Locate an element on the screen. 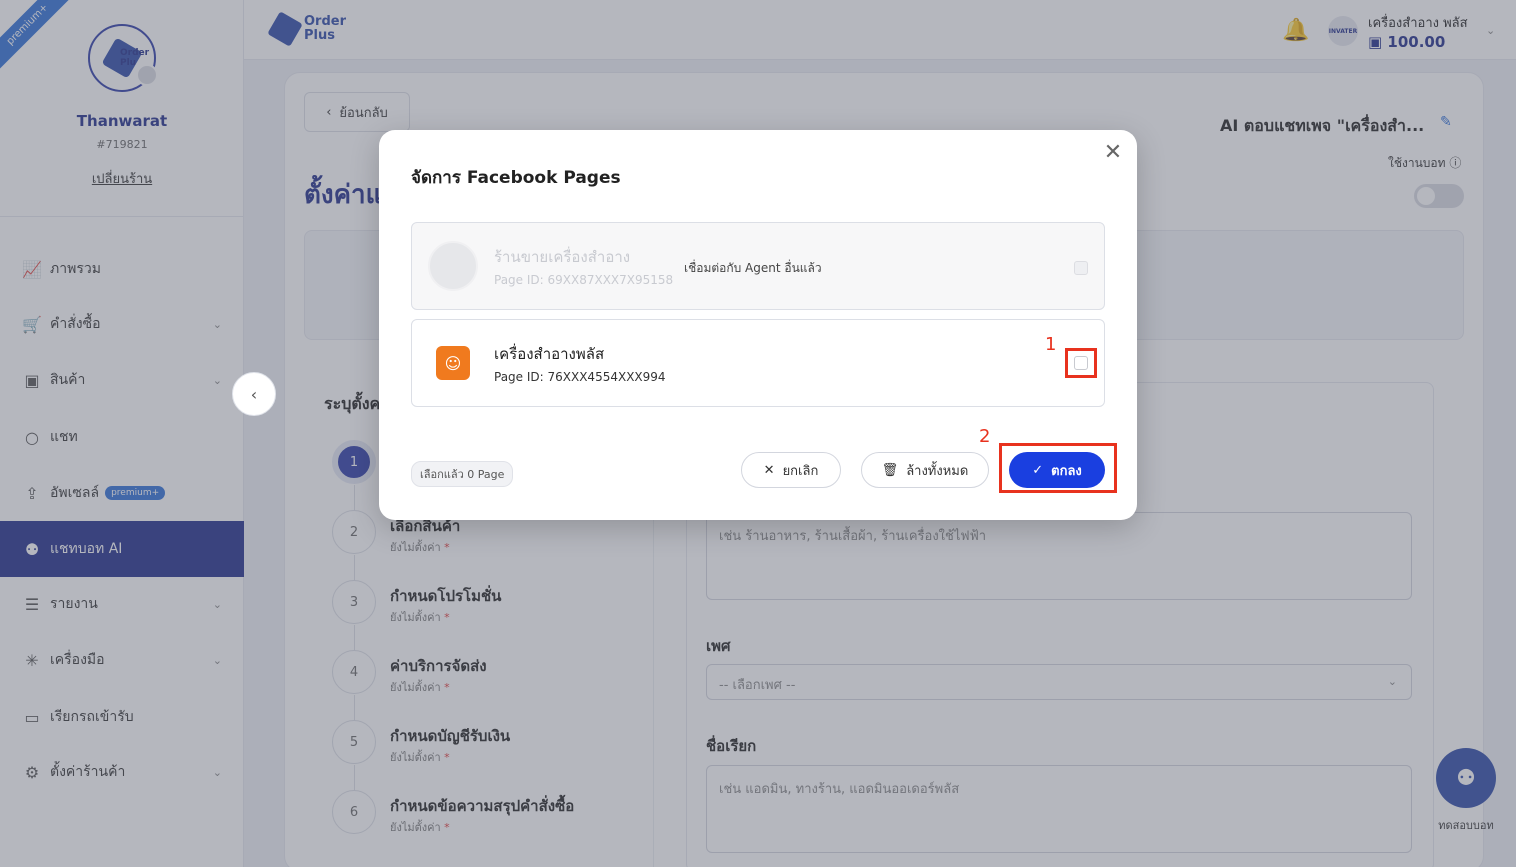 Image resolution: width=1516 pixels, height=867 pixels. clear-all-button: 🗑 ล้างทั้งหมด is located at coordinates (925, 470).